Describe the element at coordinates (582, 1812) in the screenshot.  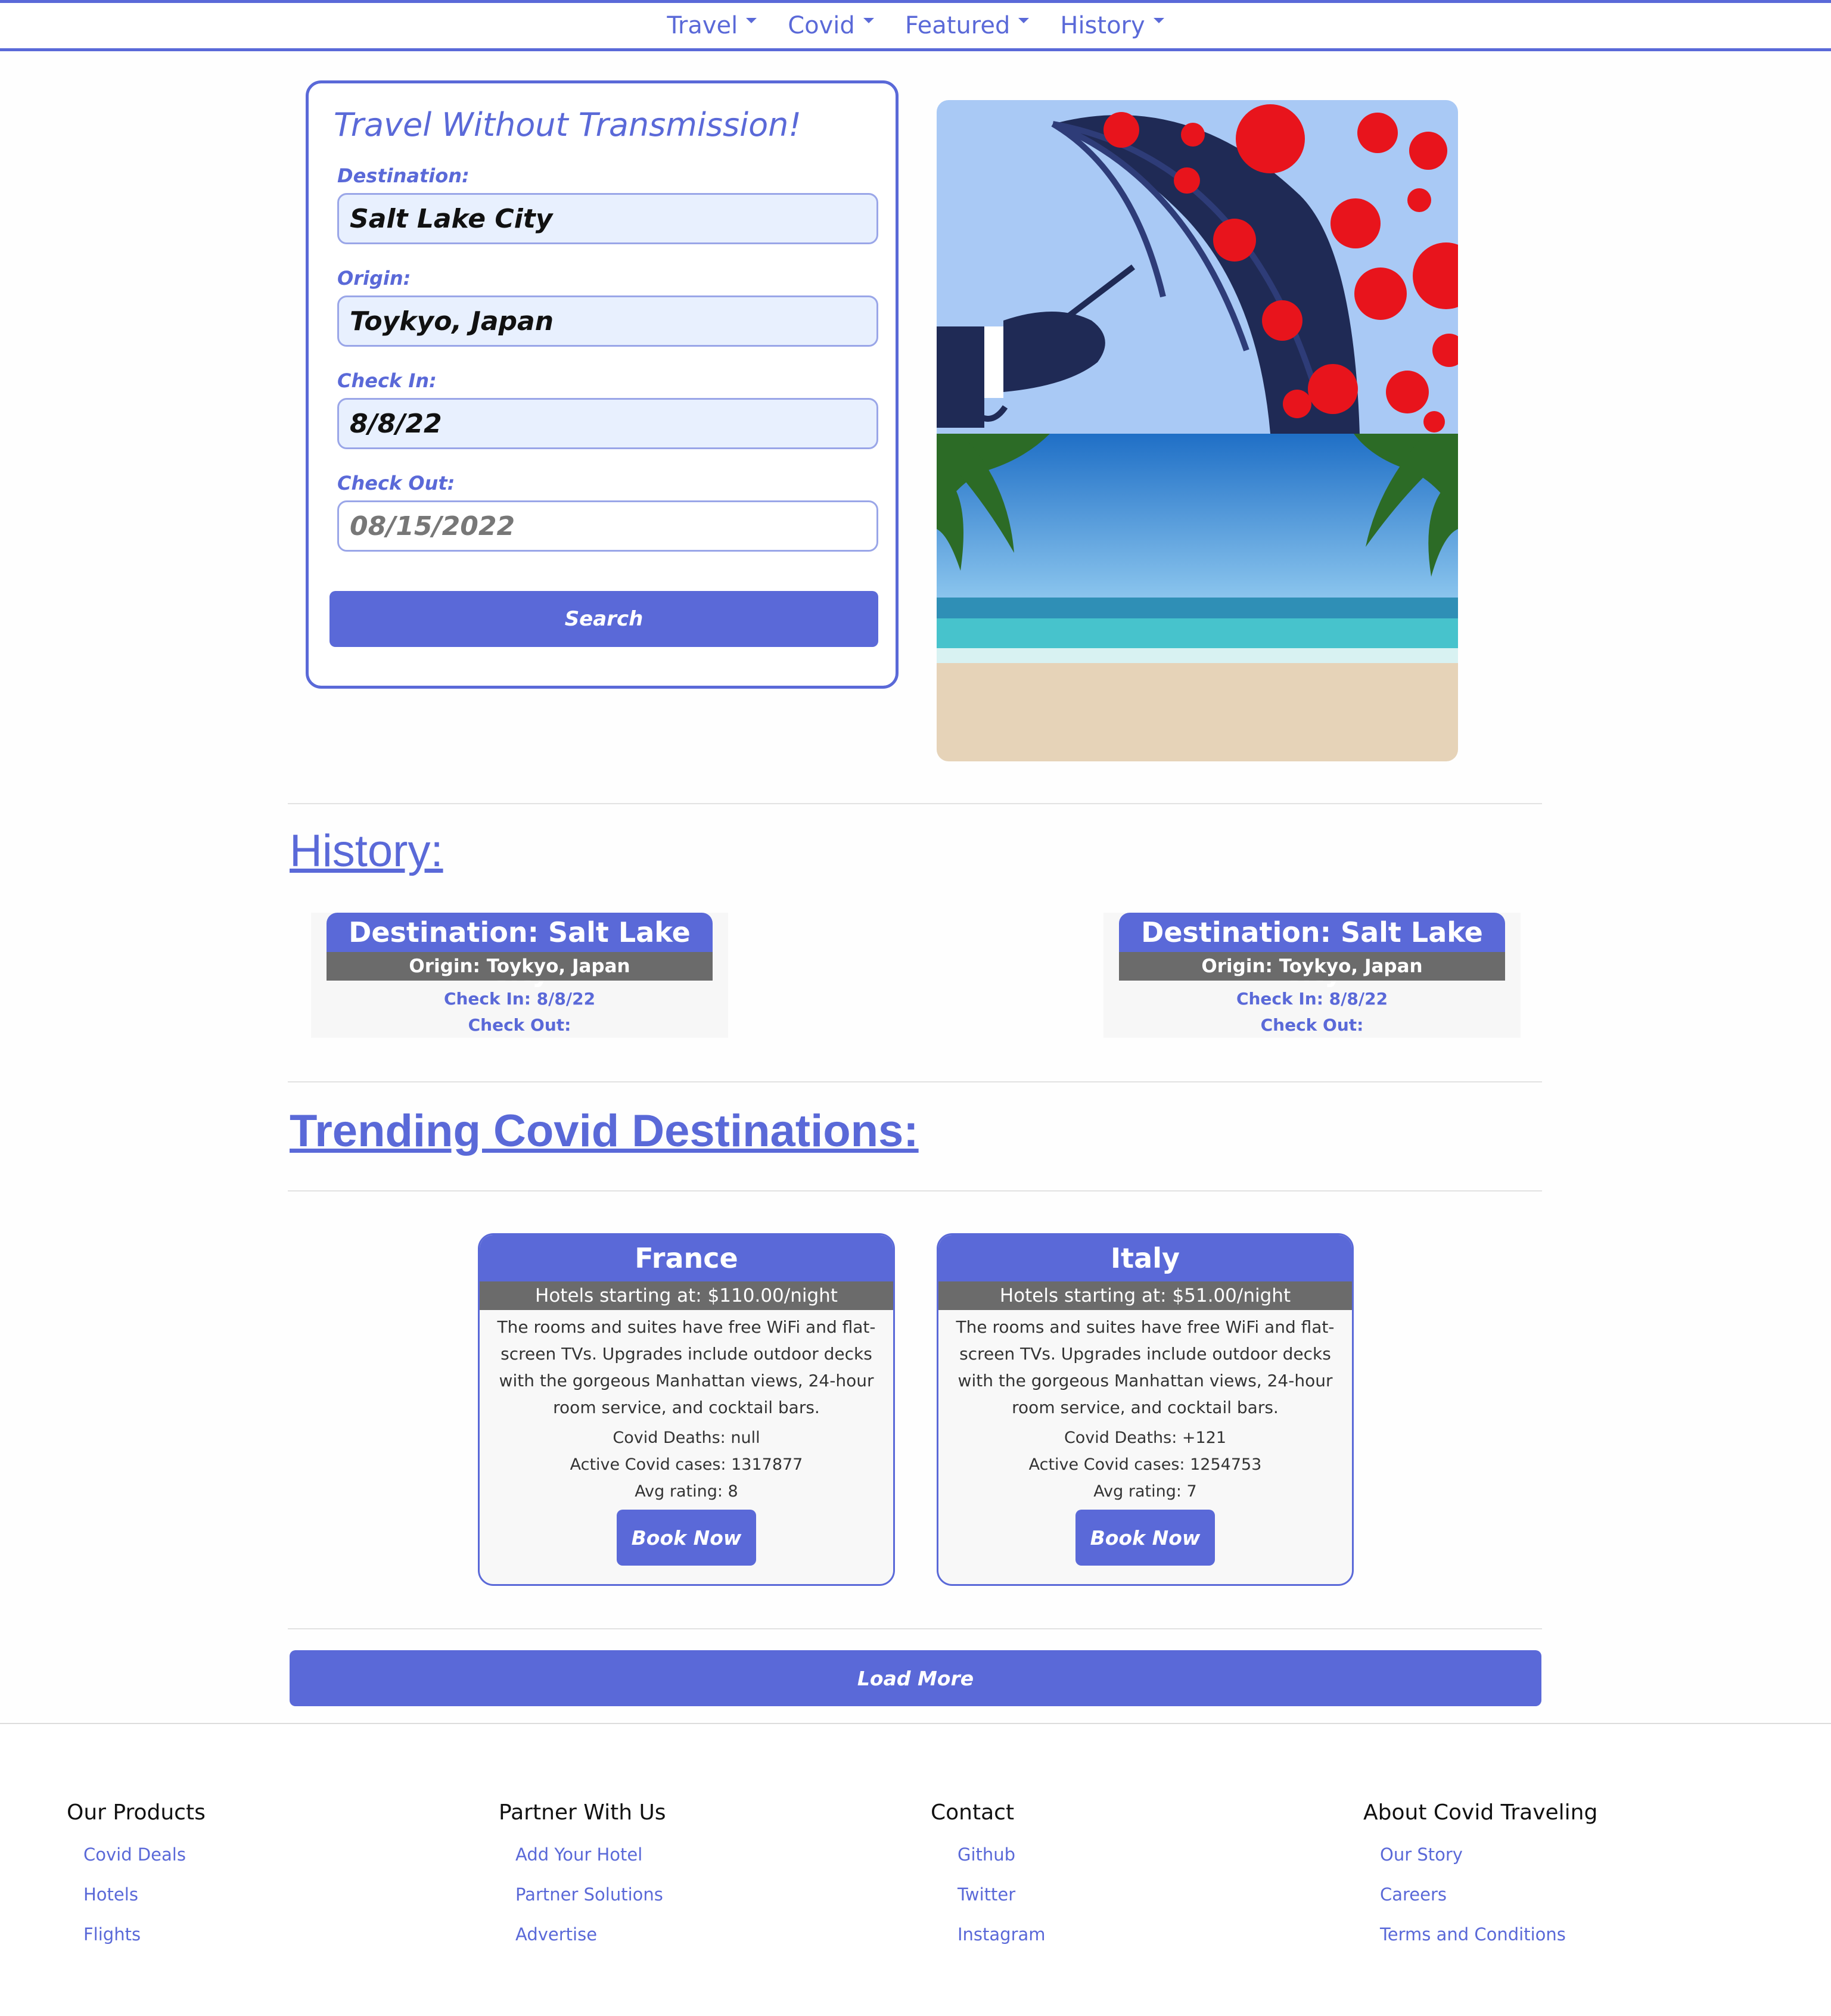
I see `footer-heading: Partner With Us` at that location.